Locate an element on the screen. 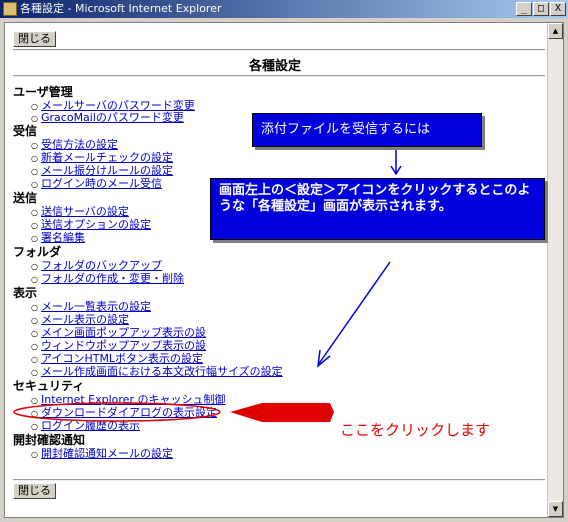 Image resolution: width=568 pixels, height=522 pixels. settings-app-icon is located at coordinates (10, 9).